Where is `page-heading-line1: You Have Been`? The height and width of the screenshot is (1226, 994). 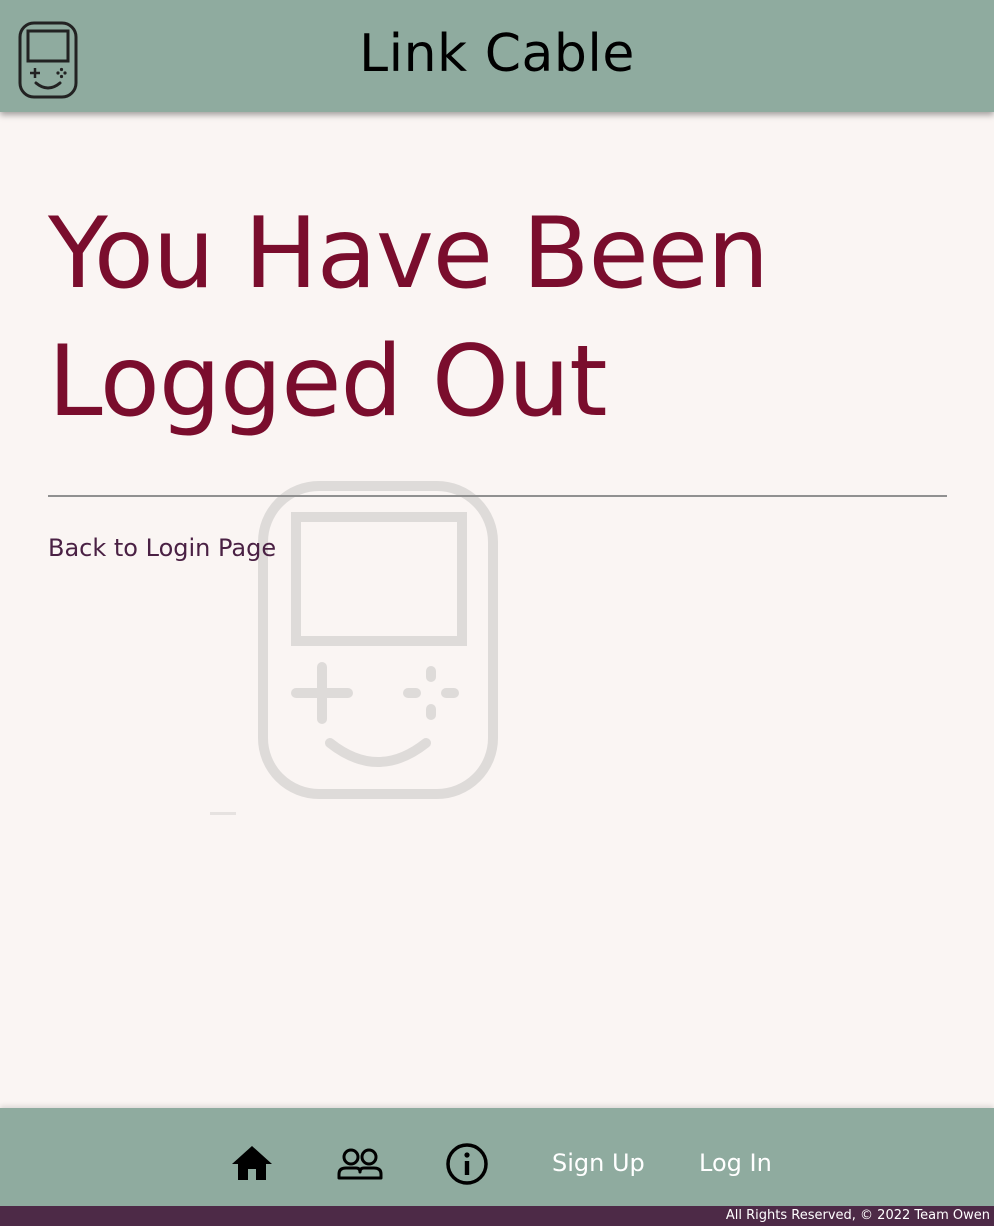 page-heading-line1: You Have Been is located at coordinates (408, 254).